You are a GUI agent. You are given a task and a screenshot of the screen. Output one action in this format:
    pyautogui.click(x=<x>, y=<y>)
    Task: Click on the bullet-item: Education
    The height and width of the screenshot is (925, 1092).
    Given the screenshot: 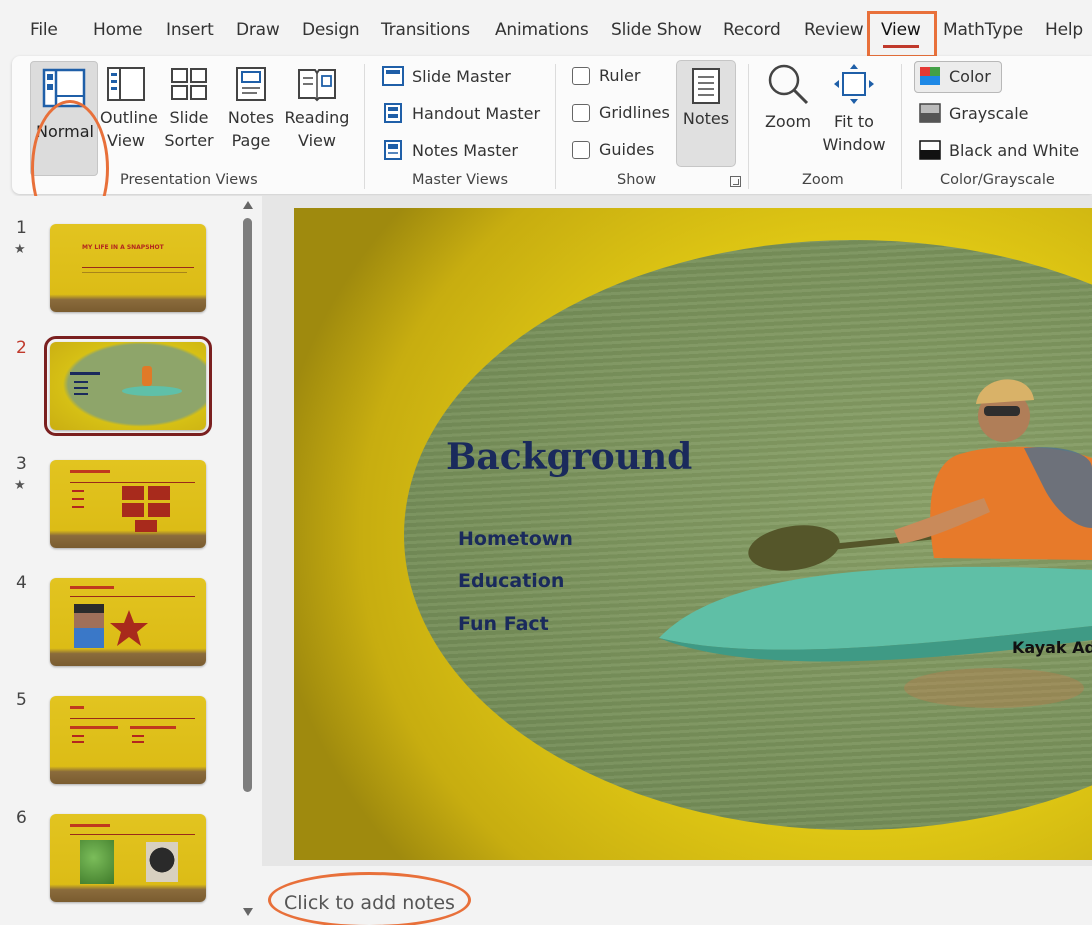 What is the action you would take?
    pyautogui.click(x=511, y=581)
    